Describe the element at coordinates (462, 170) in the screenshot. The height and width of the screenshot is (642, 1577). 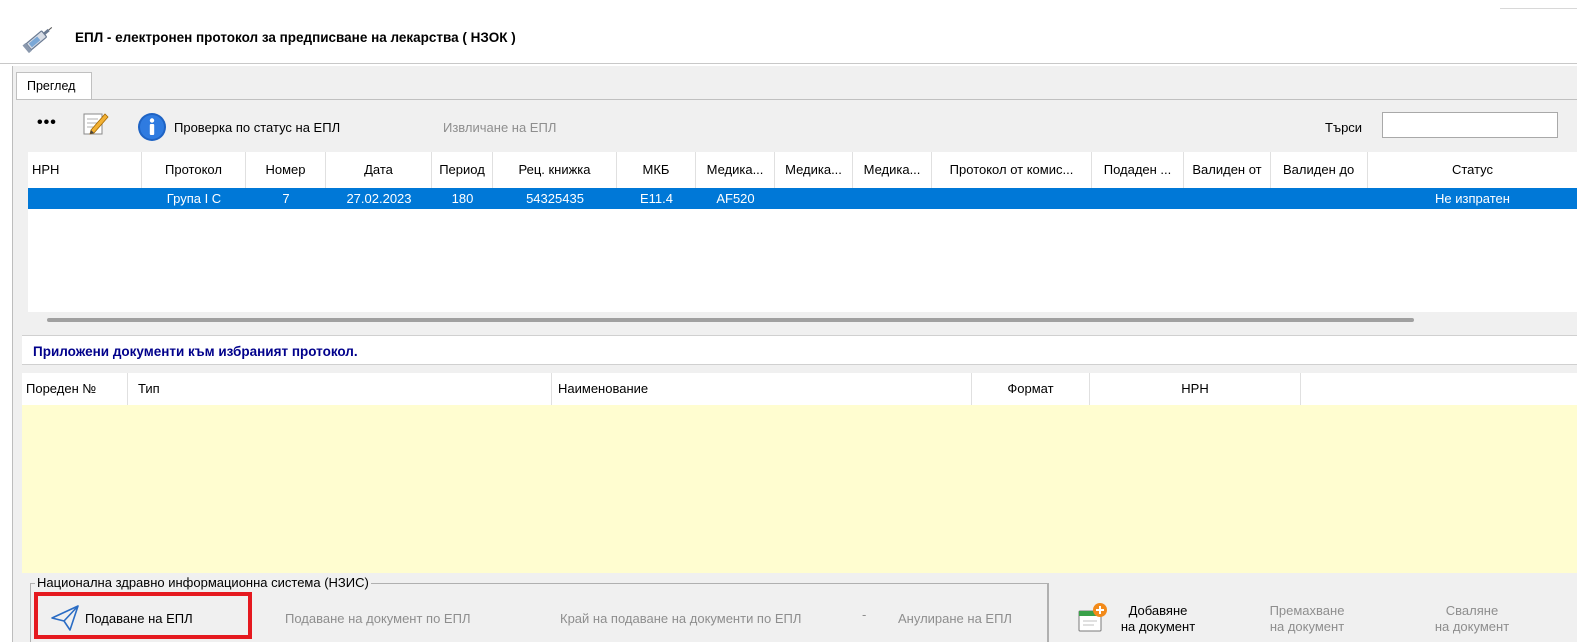
I see `column-header: Период` at that location.